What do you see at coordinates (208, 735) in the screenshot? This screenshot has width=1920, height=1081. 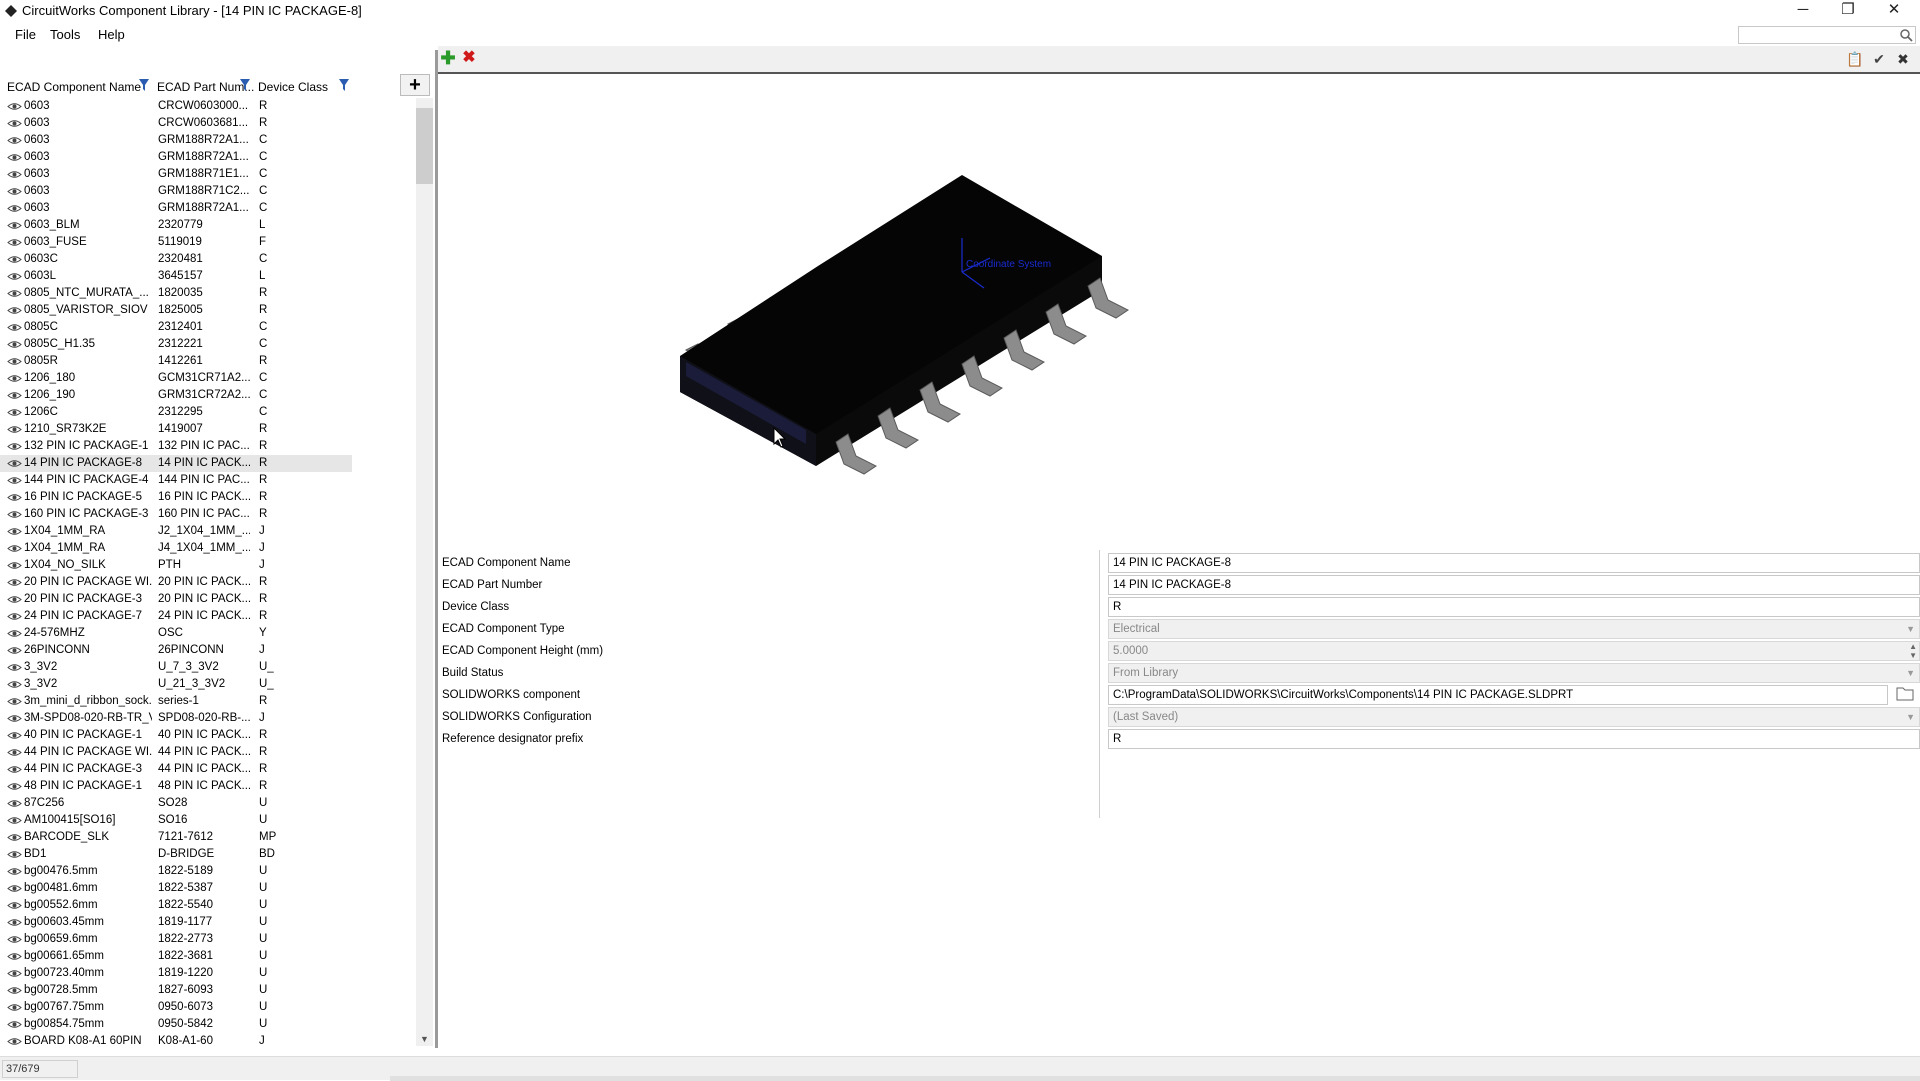 I see `list-item: 40 PIN IC PACKAGE-1 40 PIN IC PACK... R` at bounding box center [208, 735].